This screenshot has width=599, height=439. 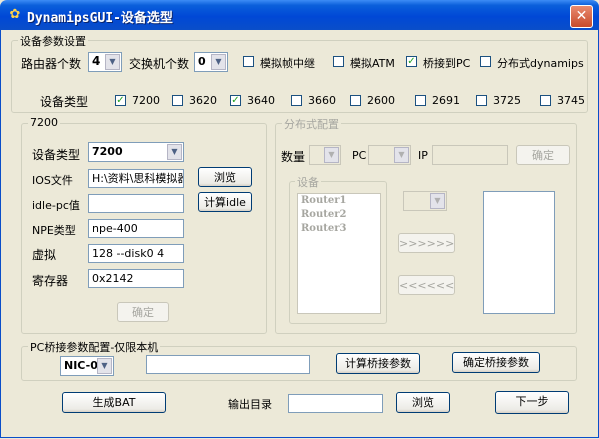 What do you see at coordinates (136, 152) in the screenshot?
I see `model-device-type-select: 7200 ▼` at bounding box center [136, 152].